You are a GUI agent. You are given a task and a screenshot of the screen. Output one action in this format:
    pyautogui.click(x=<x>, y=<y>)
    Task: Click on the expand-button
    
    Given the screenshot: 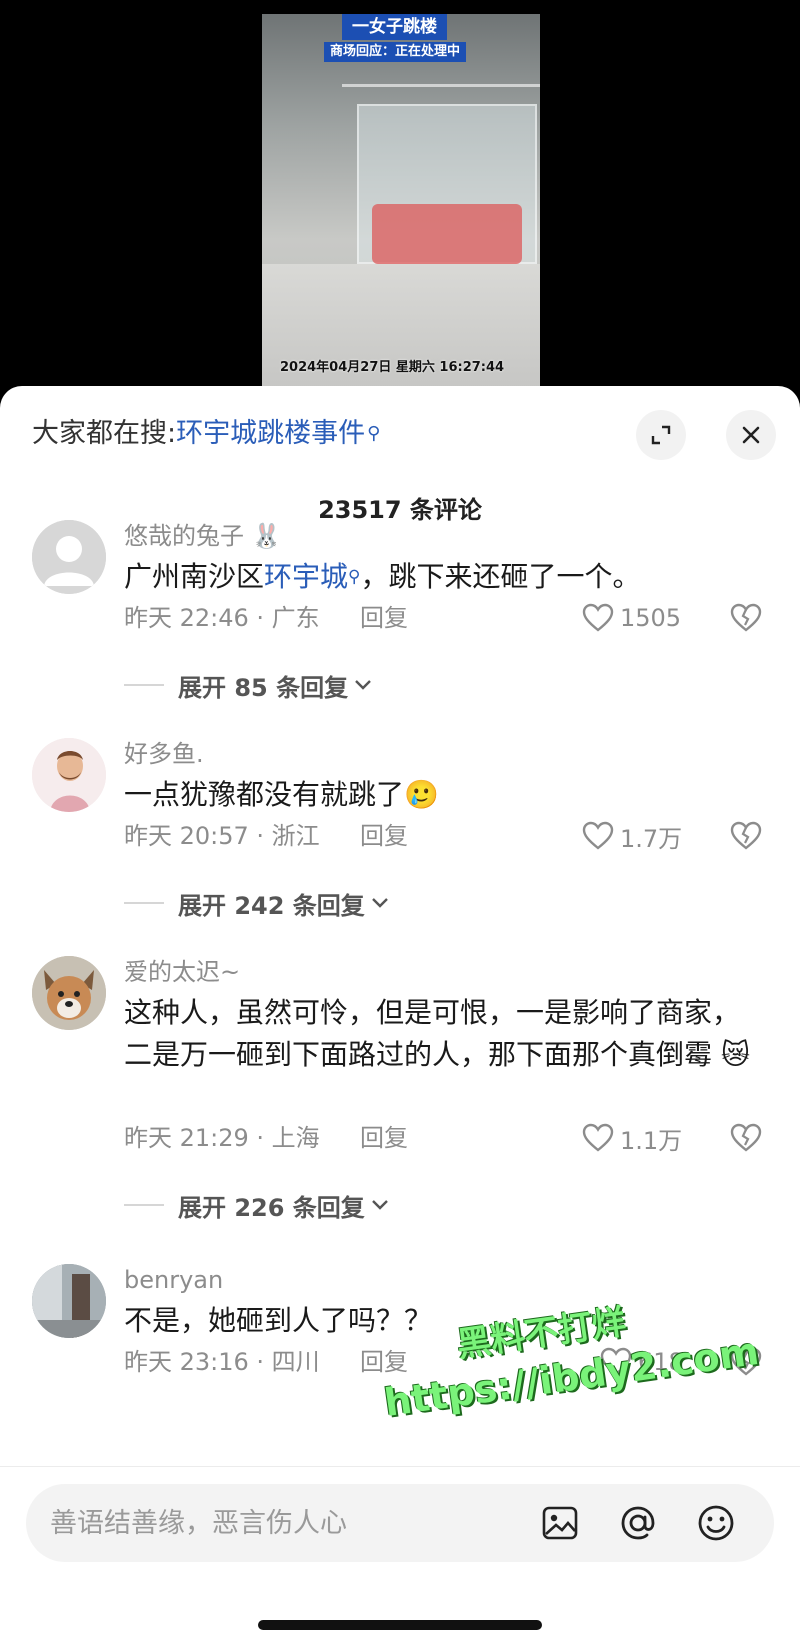 What is the action you would take?
    pyautogui.click(x=661, y=435)
    